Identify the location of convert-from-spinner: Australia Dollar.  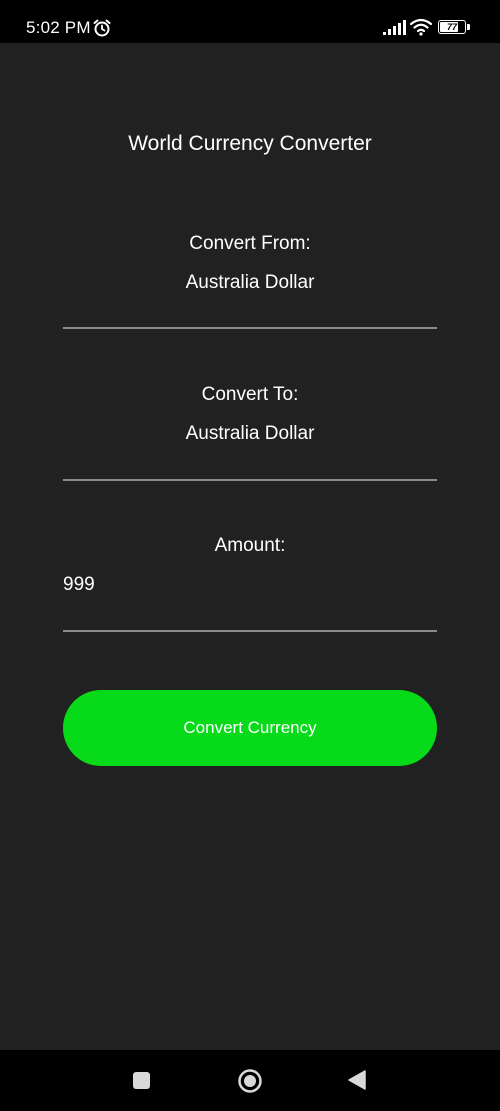
(250, 283).